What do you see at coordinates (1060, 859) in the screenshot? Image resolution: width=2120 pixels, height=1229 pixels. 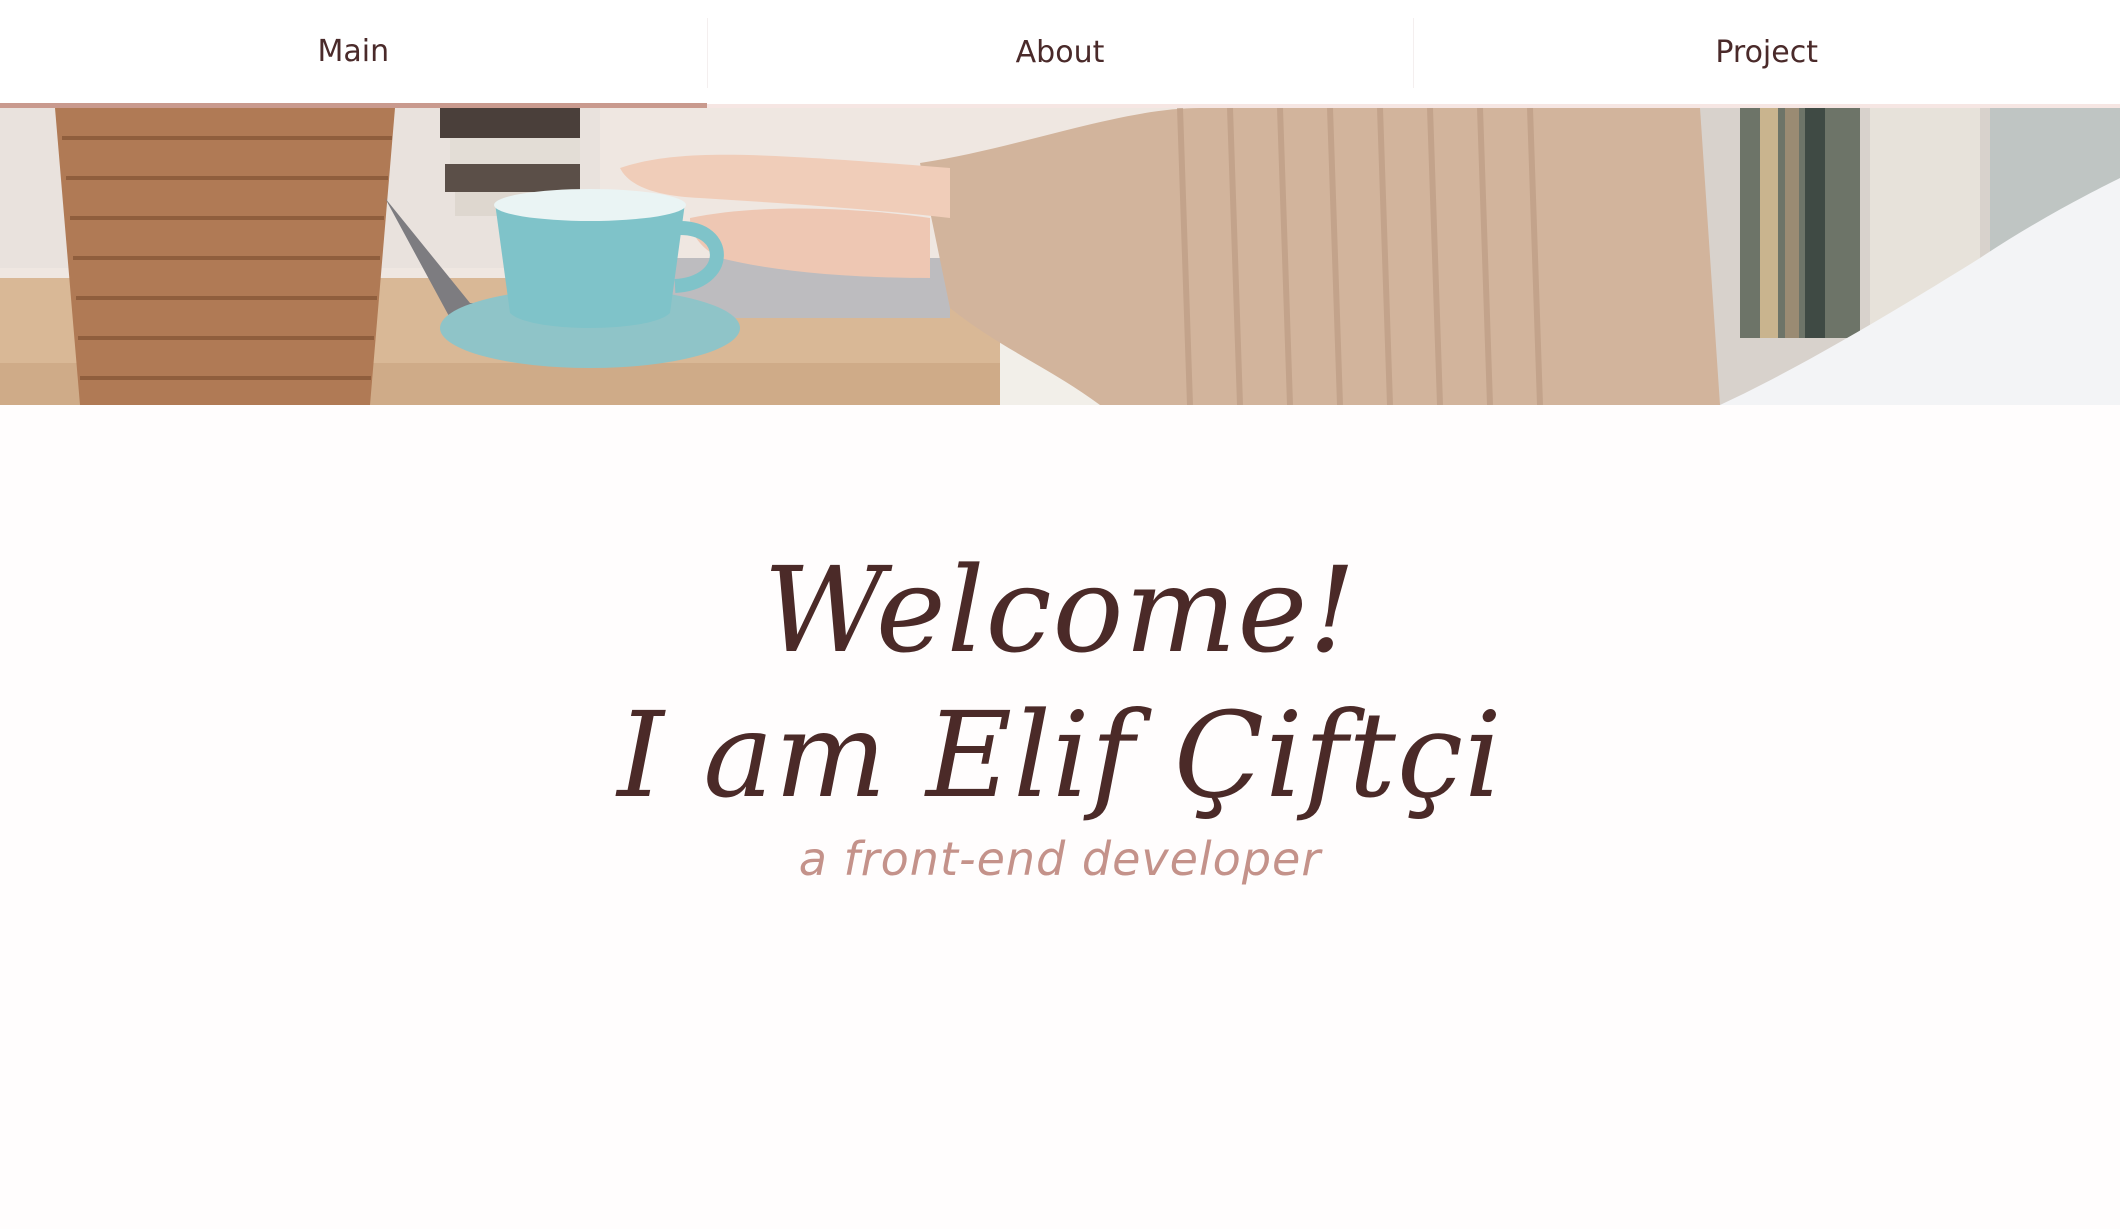 I see `role-subtitle: a front-end developer` at bounding box center [1060, 859].